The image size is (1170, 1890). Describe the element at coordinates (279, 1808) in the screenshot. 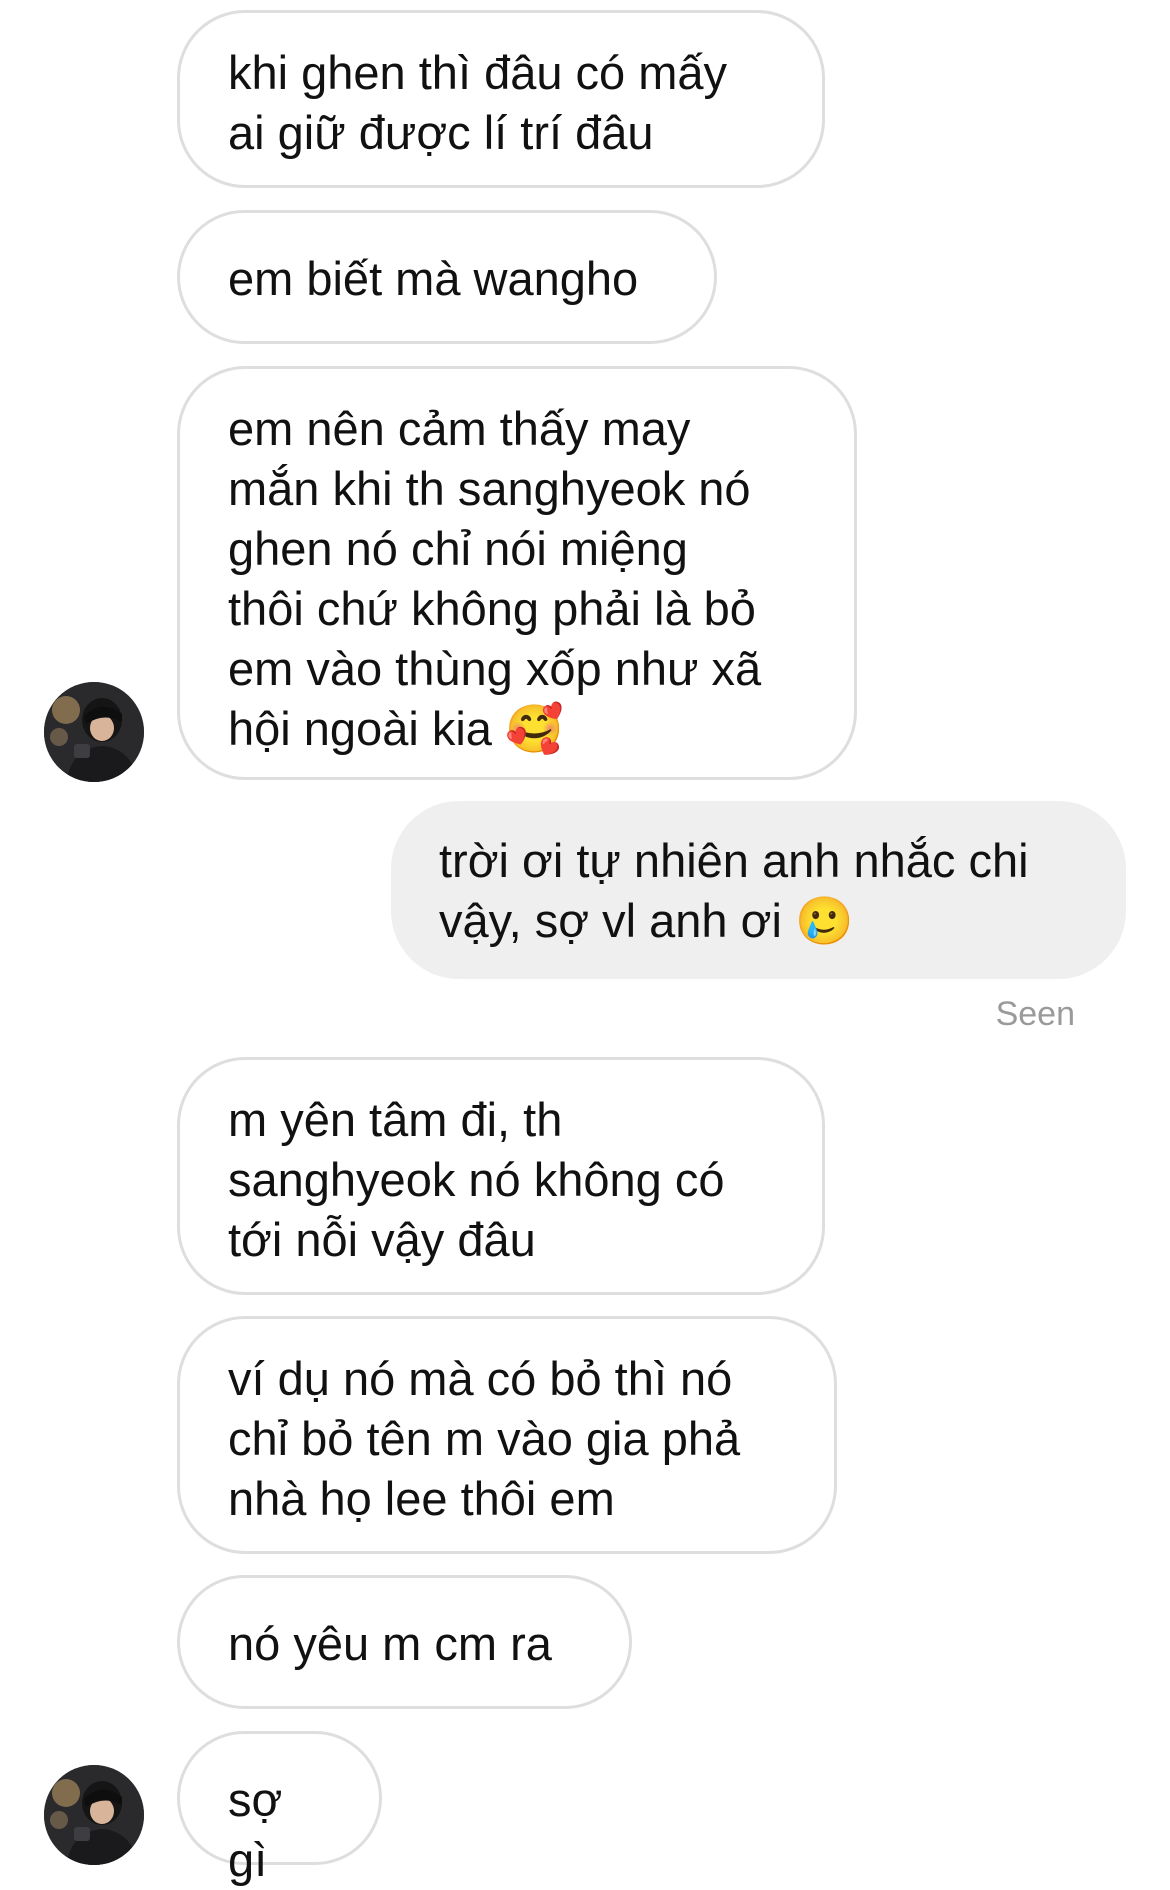

I see `message-bubble-incoming: sợ gì` at that location.